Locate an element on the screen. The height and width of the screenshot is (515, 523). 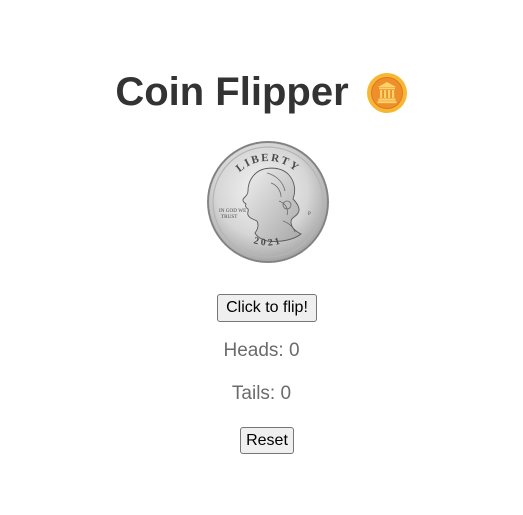
heads-label: Heads: is located at coordinates (253, 350).